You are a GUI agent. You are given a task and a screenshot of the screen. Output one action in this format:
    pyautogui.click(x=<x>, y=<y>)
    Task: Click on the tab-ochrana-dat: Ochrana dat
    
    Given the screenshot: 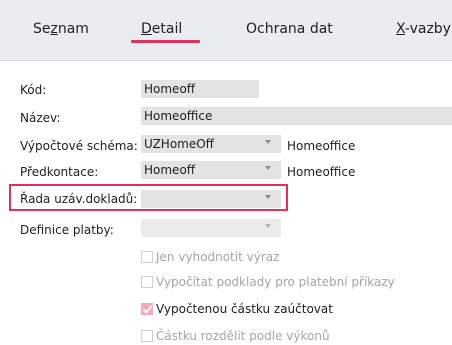 What is the action you would take?
    pyautogui.click(x=289, y=29)
    